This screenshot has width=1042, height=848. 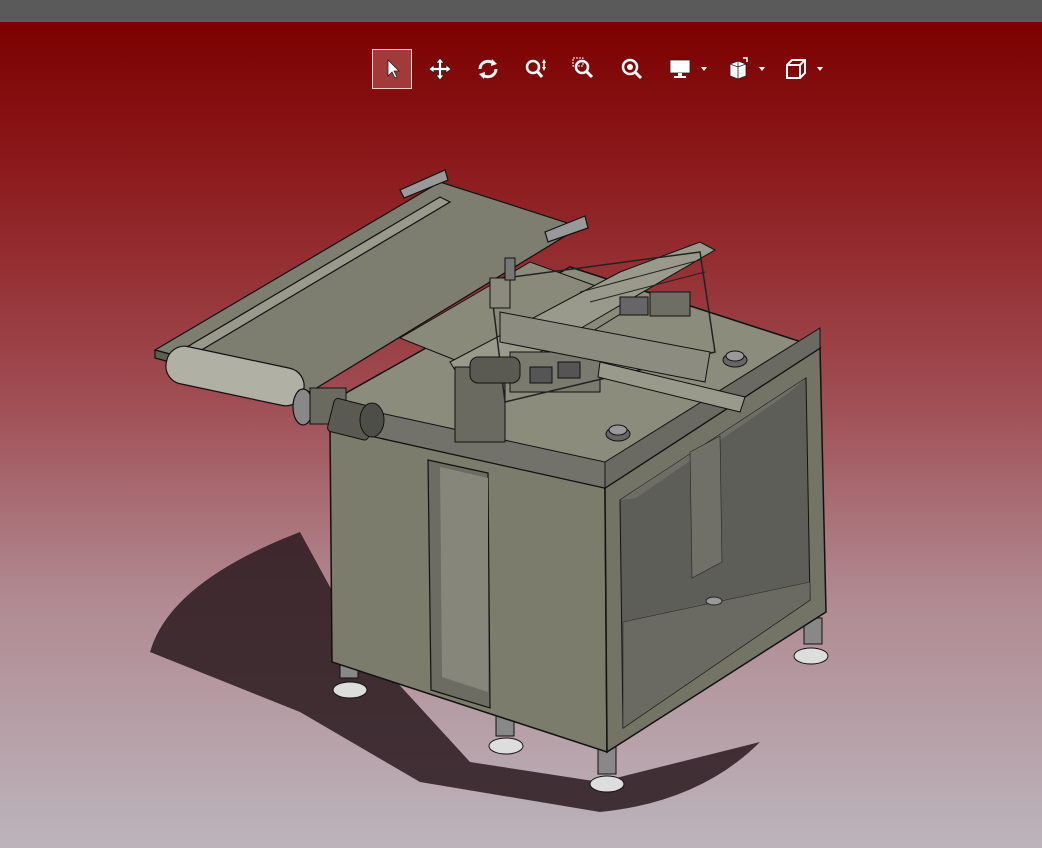 I want to click on rotate-button, so click(x=488, y=69).